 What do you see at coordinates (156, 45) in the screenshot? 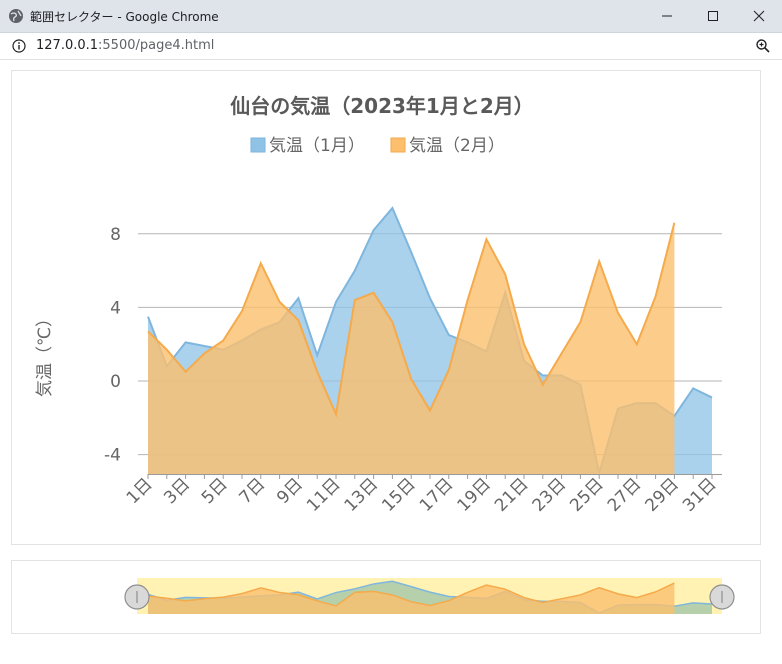
I see `url-path: :5500/page4.html` at bounding box center [156, 45].